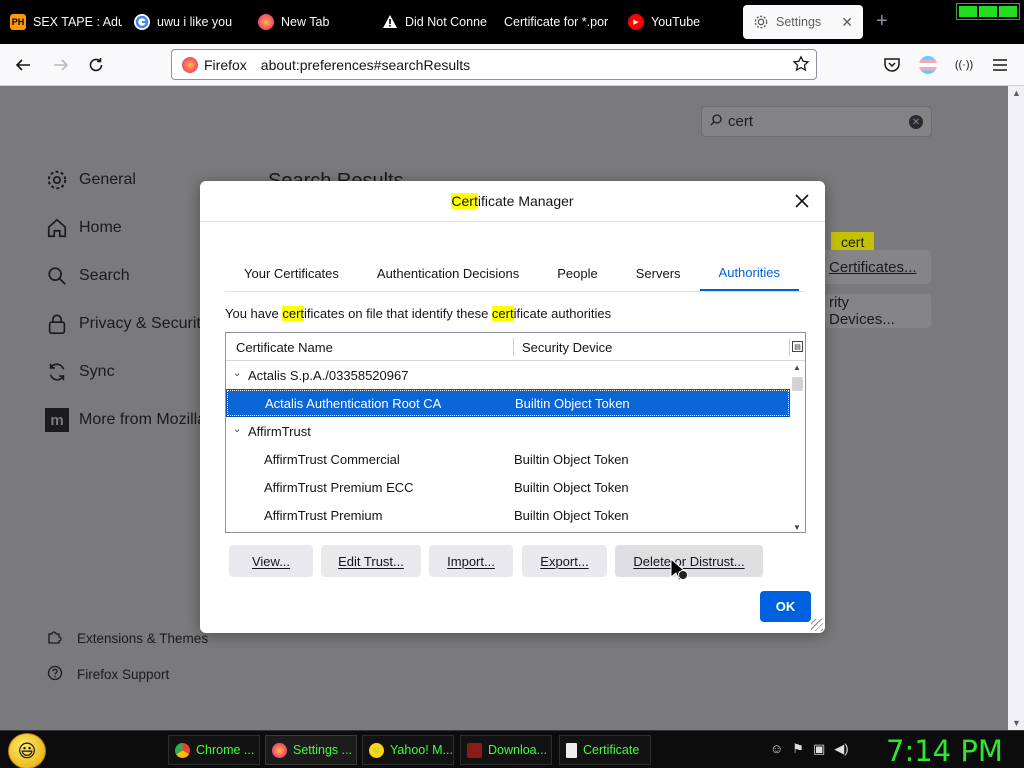 The height and width of the screenshot is (768, 1024). What do you see at coordinates (776, 749) in the screenshot?
I see `emoji-icon: ☺` at bounding box center [776, 749].